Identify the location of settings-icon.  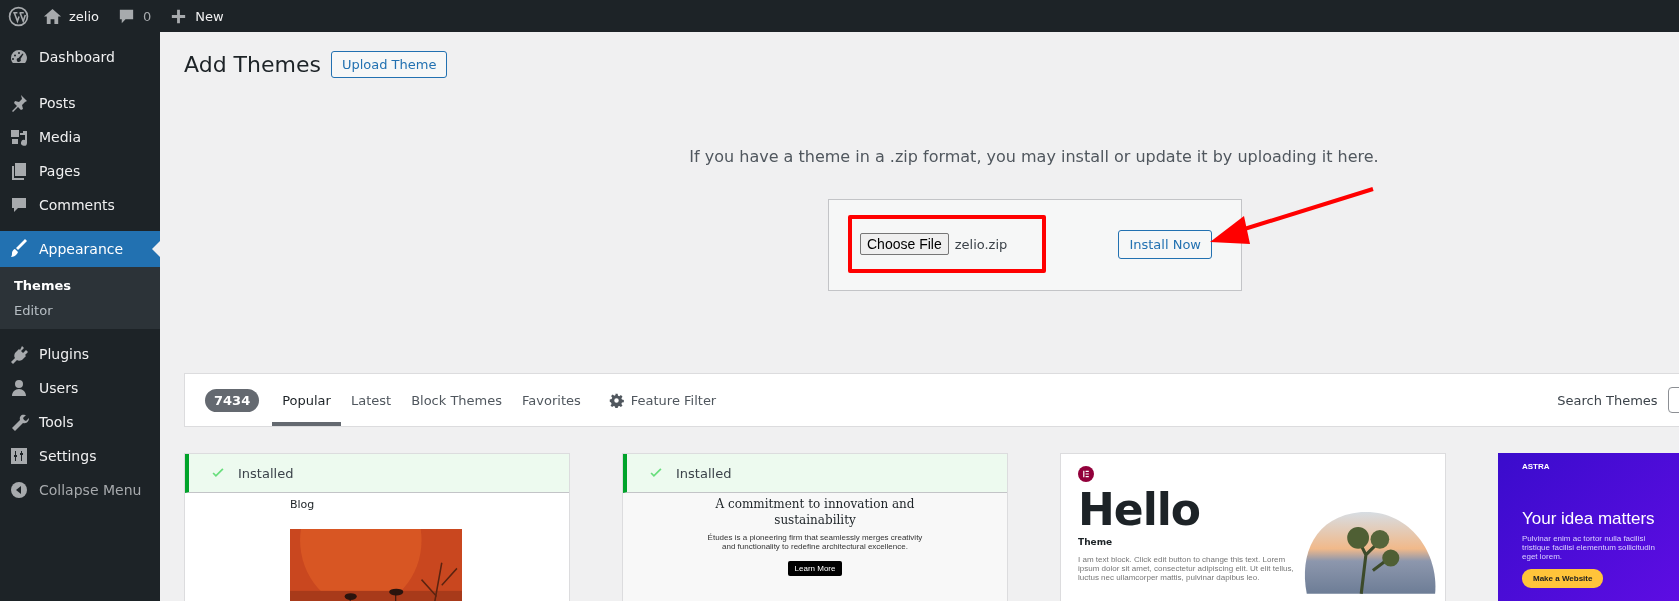
(616, 400).